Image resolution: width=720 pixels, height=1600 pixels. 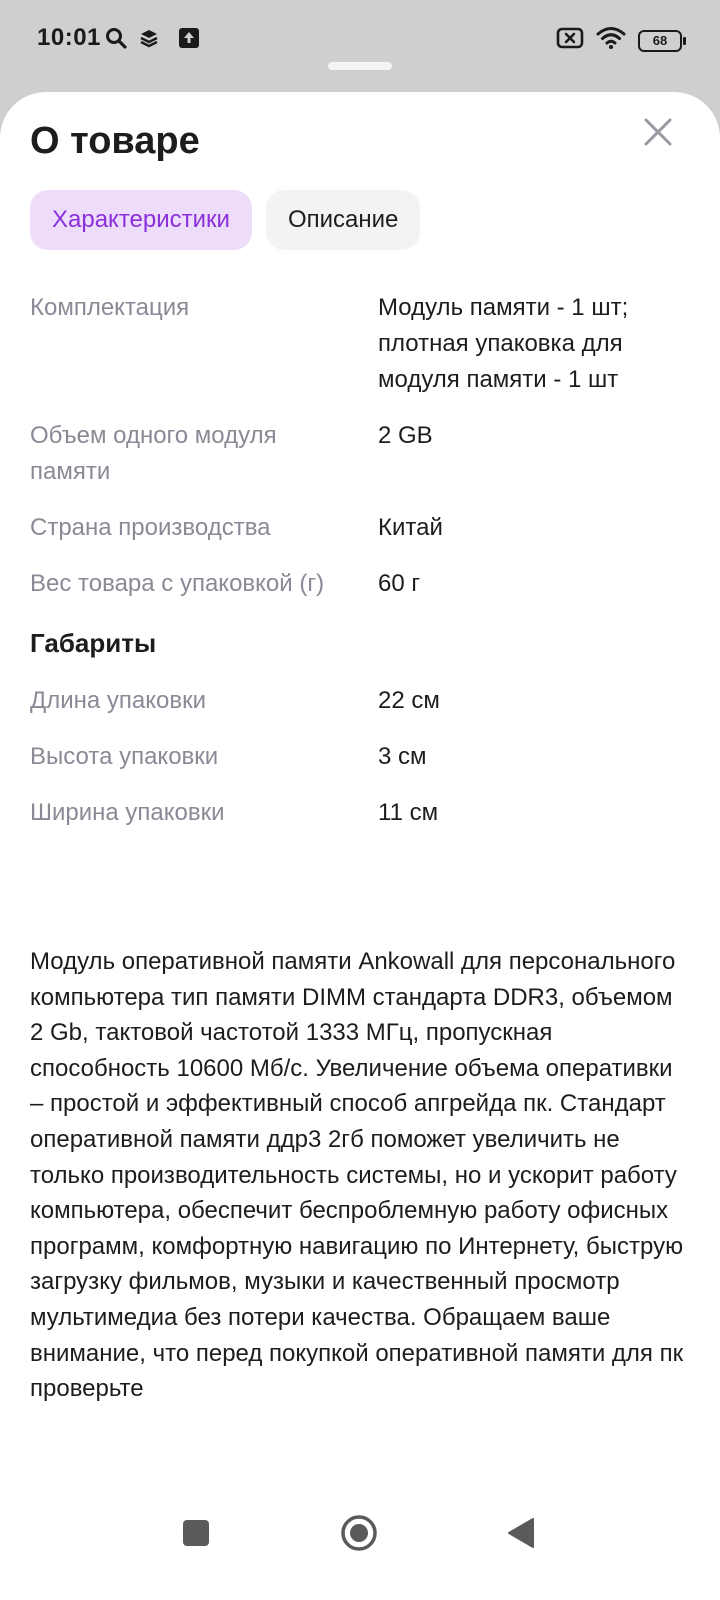 I want to click on triangle-back-icon, so click(x=521, y=1536).